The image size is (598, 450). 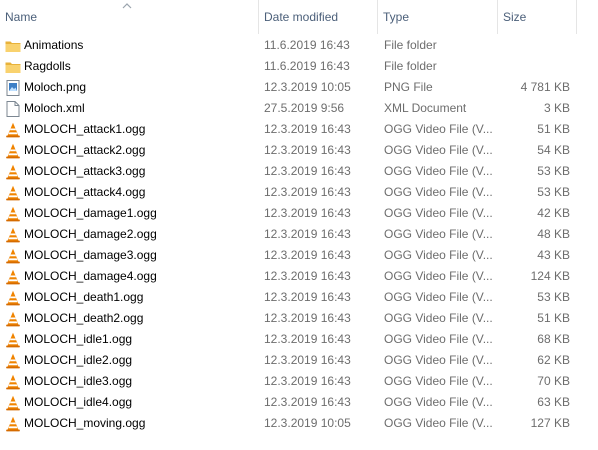 I want to click on file-size: 42 KB, so click(x=553, y=213).